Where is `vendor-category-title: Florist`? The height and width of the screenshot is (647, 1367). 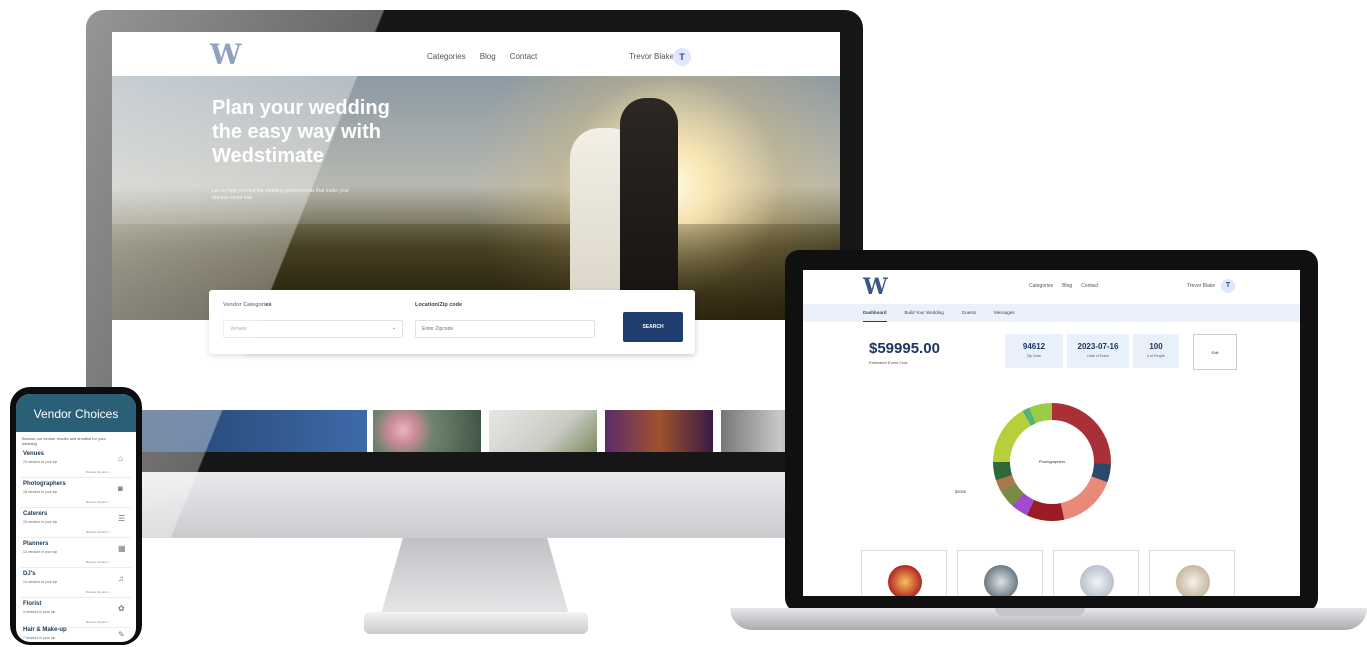
vendor-category-title: Florist is located at coordinates (32, 604).